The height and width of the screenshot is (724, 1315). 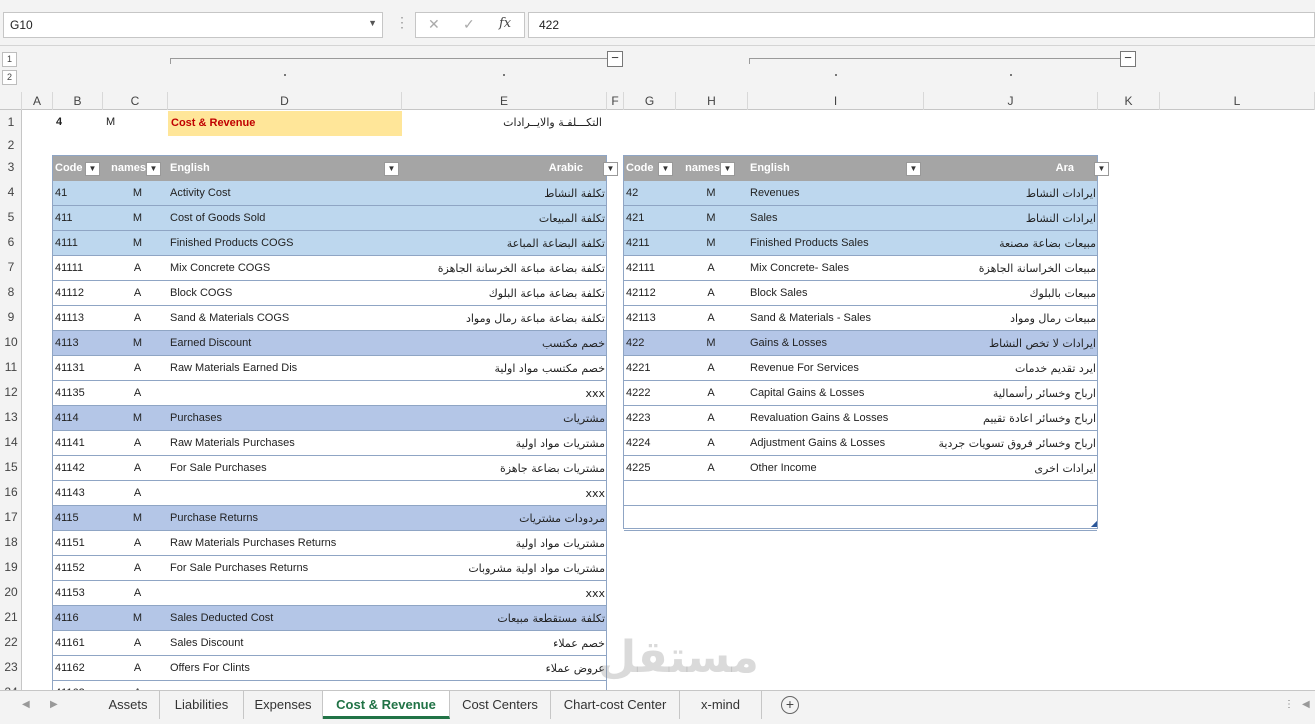 What do you see at coordinates (286, 468) in the screenshot?
I see `cell-english: For Sale Purchases` at bounding box center [286, 468].